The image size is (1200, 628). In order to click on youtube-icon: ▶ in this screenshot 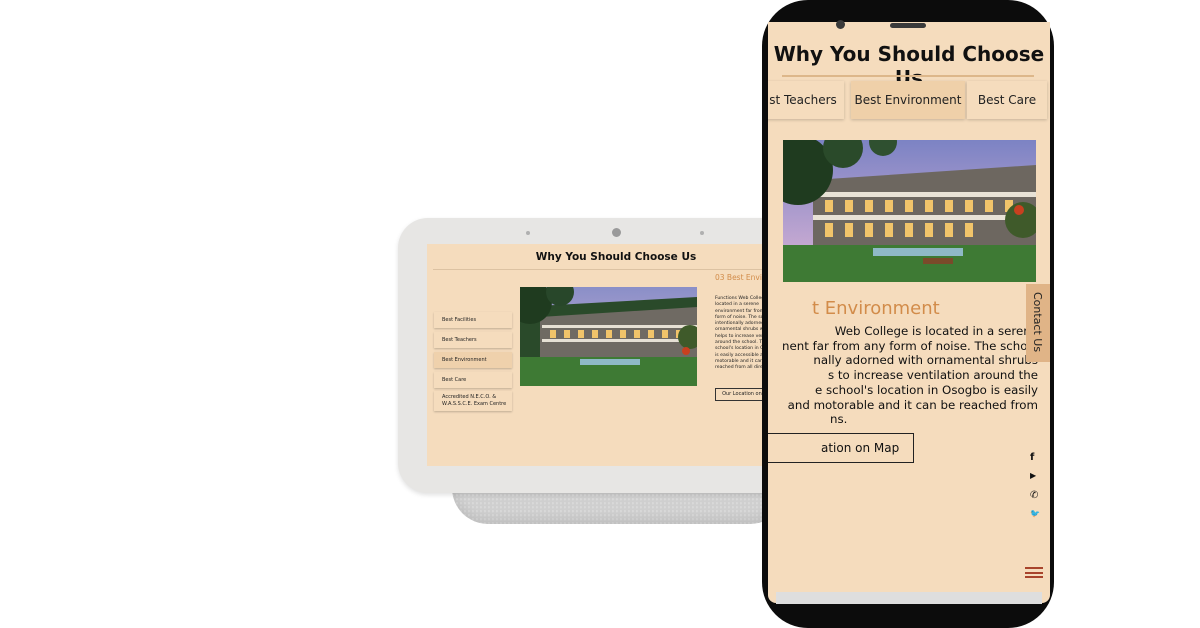, I will do `click(1033, 475)`.